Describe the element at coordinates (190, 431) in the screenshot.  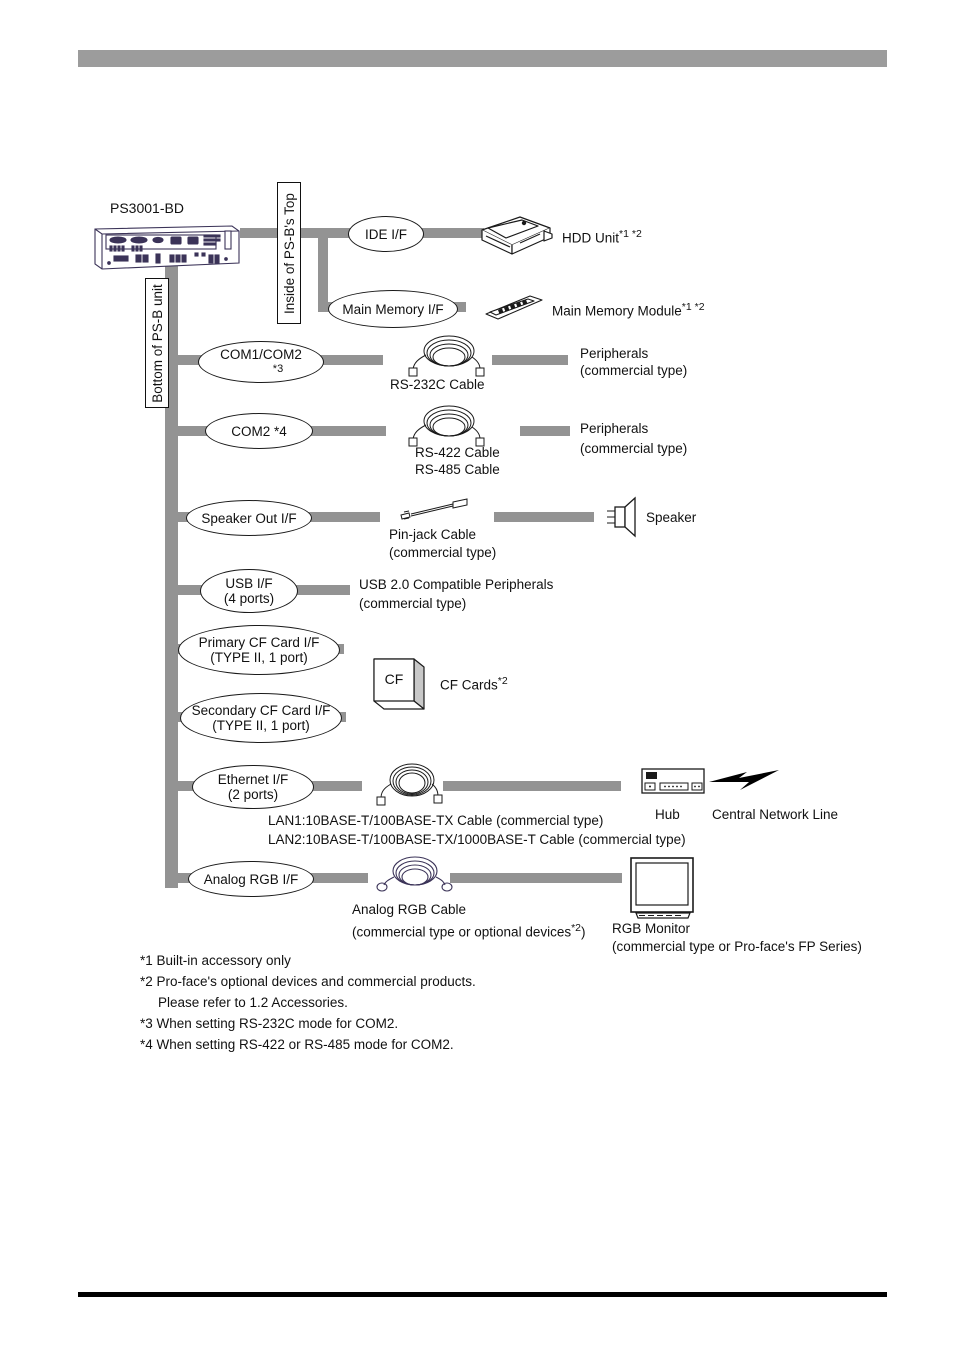
I see `connector-trunk-to-com2` at that location.